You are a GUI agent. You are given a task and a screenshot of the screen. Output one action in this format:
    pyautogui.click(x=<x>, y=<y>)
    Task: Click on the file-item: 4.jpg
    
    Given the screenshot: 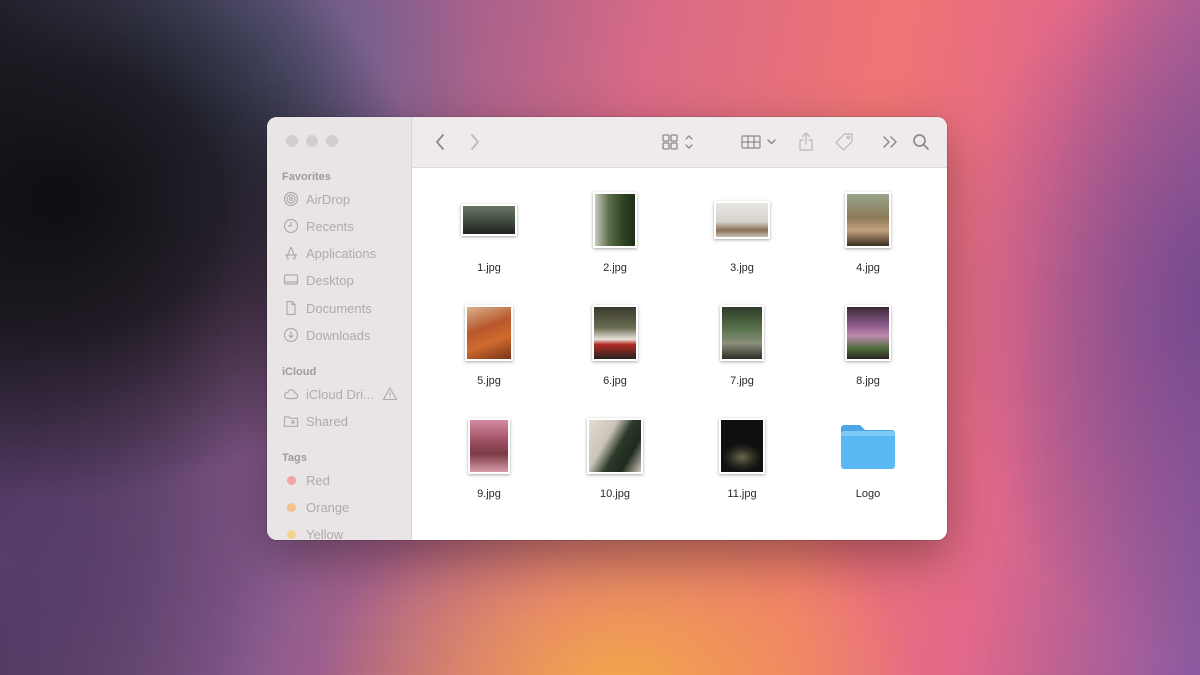 What is the action you would take?
    pyautogui.click(x=868, y=231)
    